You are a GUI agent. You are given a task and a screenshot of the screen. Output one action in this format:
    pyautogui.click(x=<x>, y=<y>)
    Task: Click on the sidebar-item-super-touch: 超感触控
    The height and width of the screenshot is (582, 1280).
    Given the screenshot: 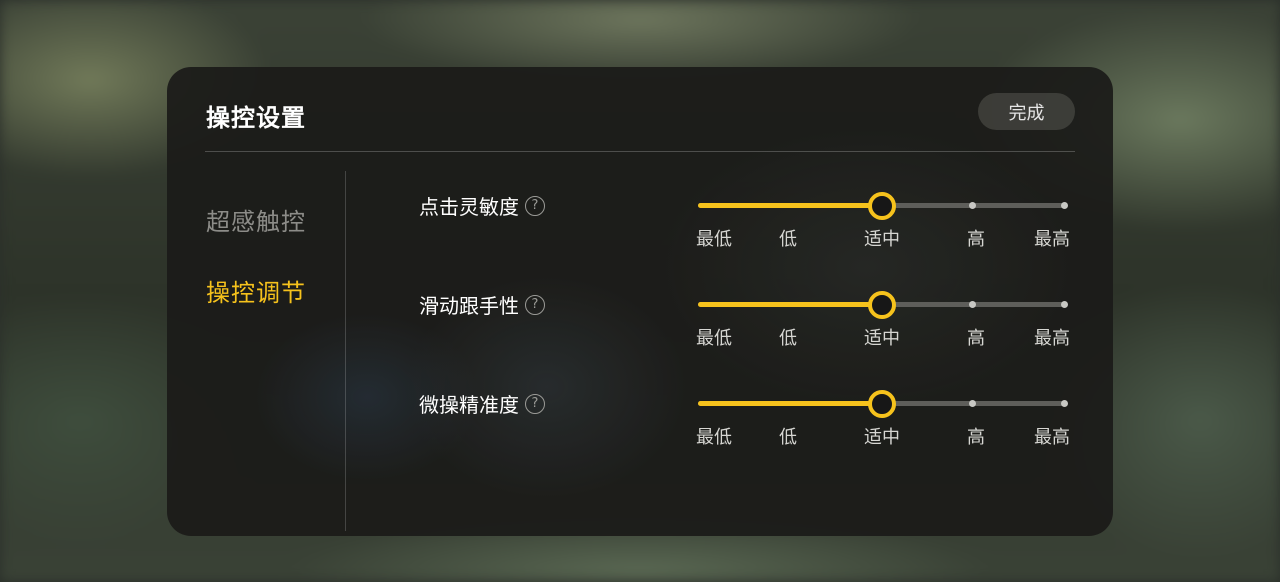 What is the action you would take?
    pyautogui.click(x=256, y=219)
    